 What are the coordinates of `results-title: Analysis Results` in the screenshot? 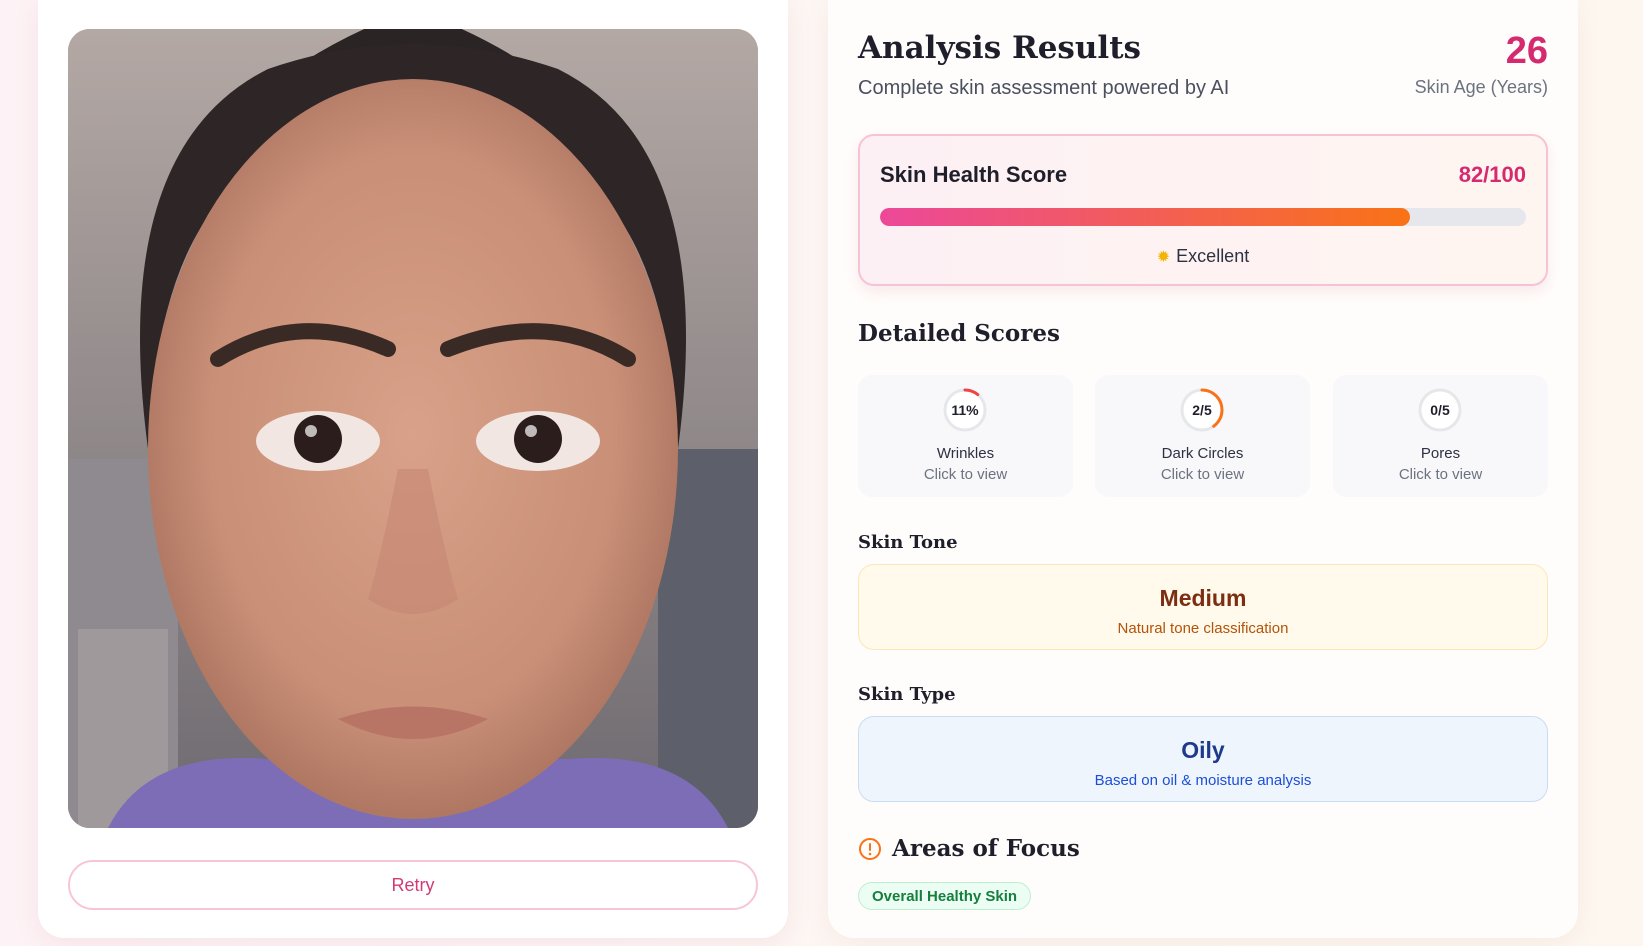 It's located at (999, 48).